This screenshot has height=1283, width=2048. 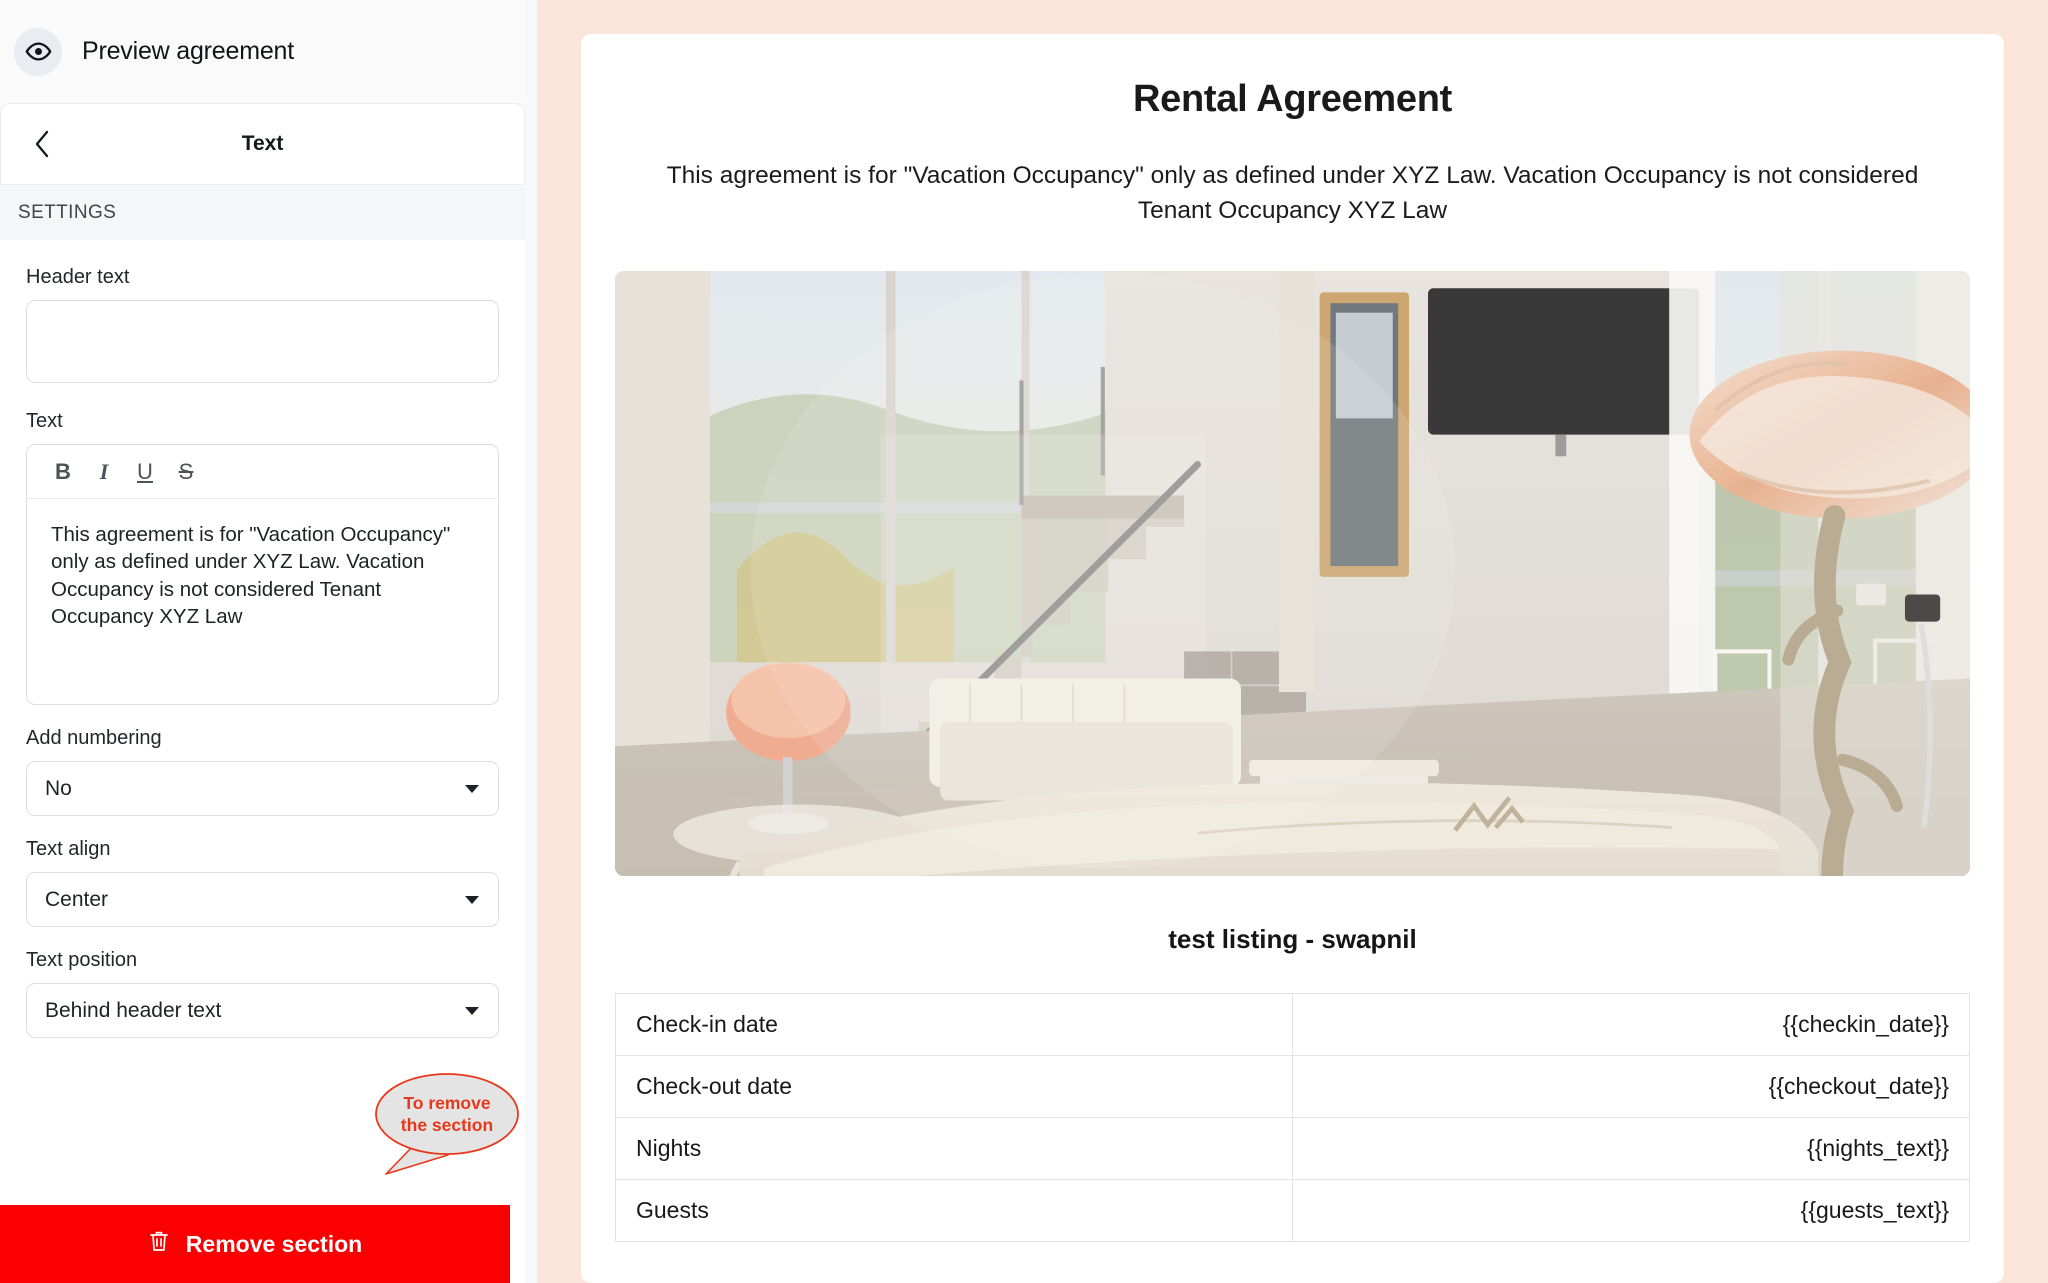 I want to click on text-align-select-wrap: Center, so click(x=262, y=899).